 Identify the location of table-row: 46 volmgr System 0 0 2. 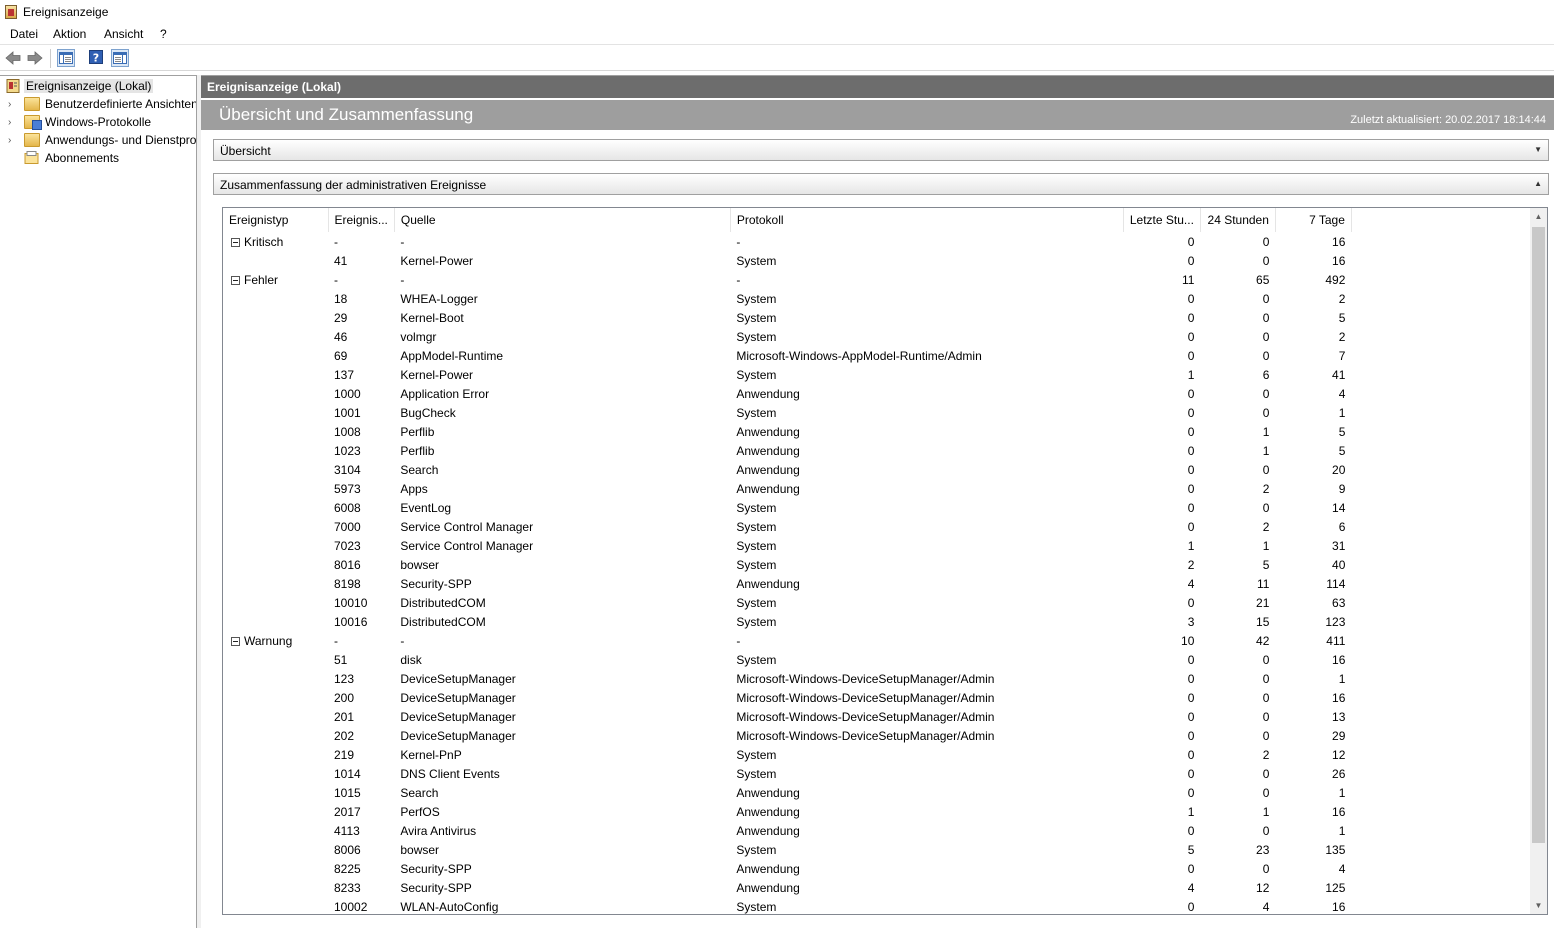
(879, 336).